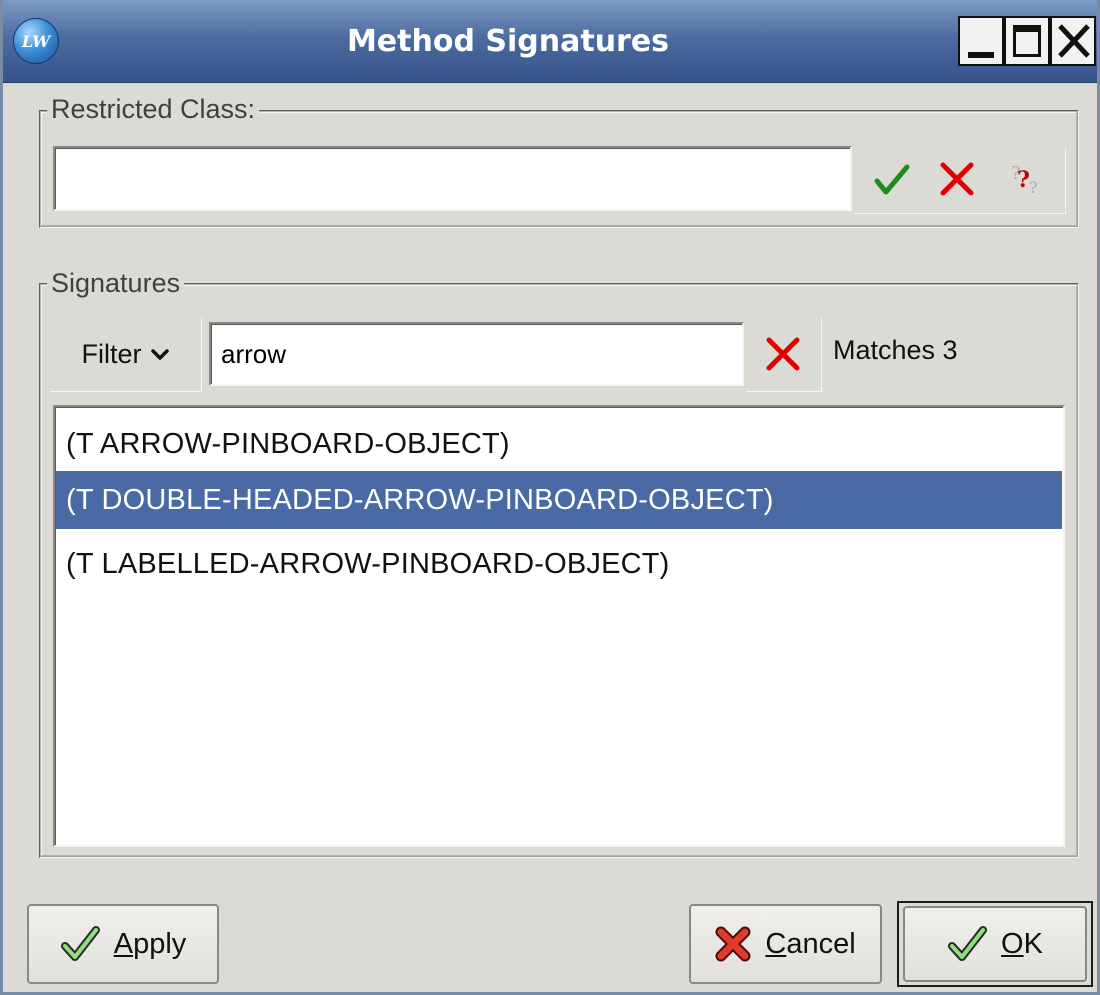 Image resolution: width=1100 pixels, height=995 pixels. I want to click on cancel-button: Cancel, so click(785, 944).